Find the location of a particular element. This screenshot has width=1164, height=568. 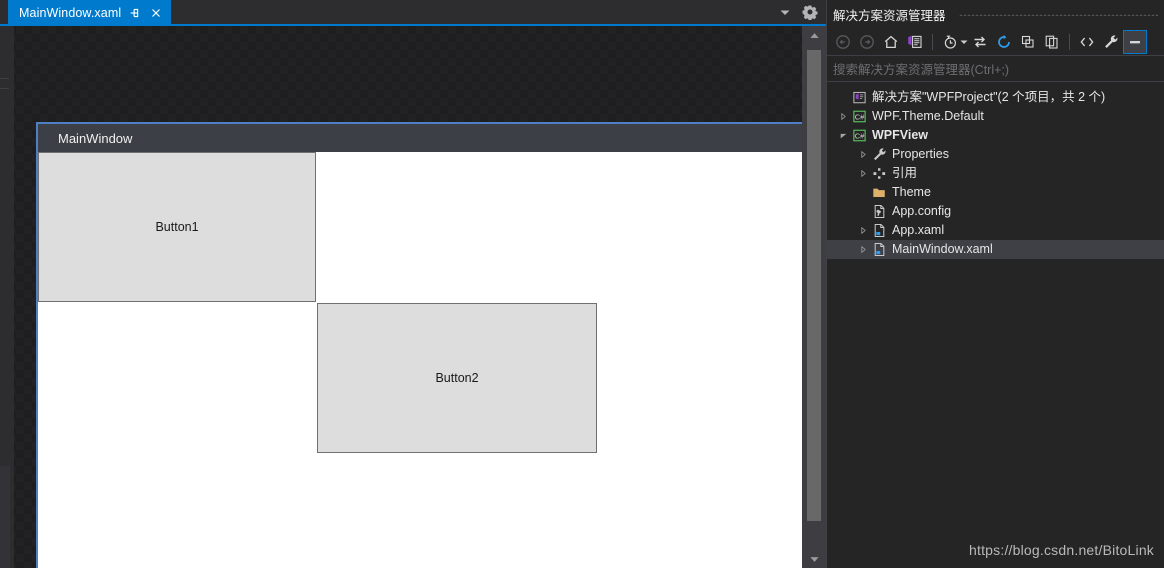

wrench-icon is located at coordinates (879, 154).